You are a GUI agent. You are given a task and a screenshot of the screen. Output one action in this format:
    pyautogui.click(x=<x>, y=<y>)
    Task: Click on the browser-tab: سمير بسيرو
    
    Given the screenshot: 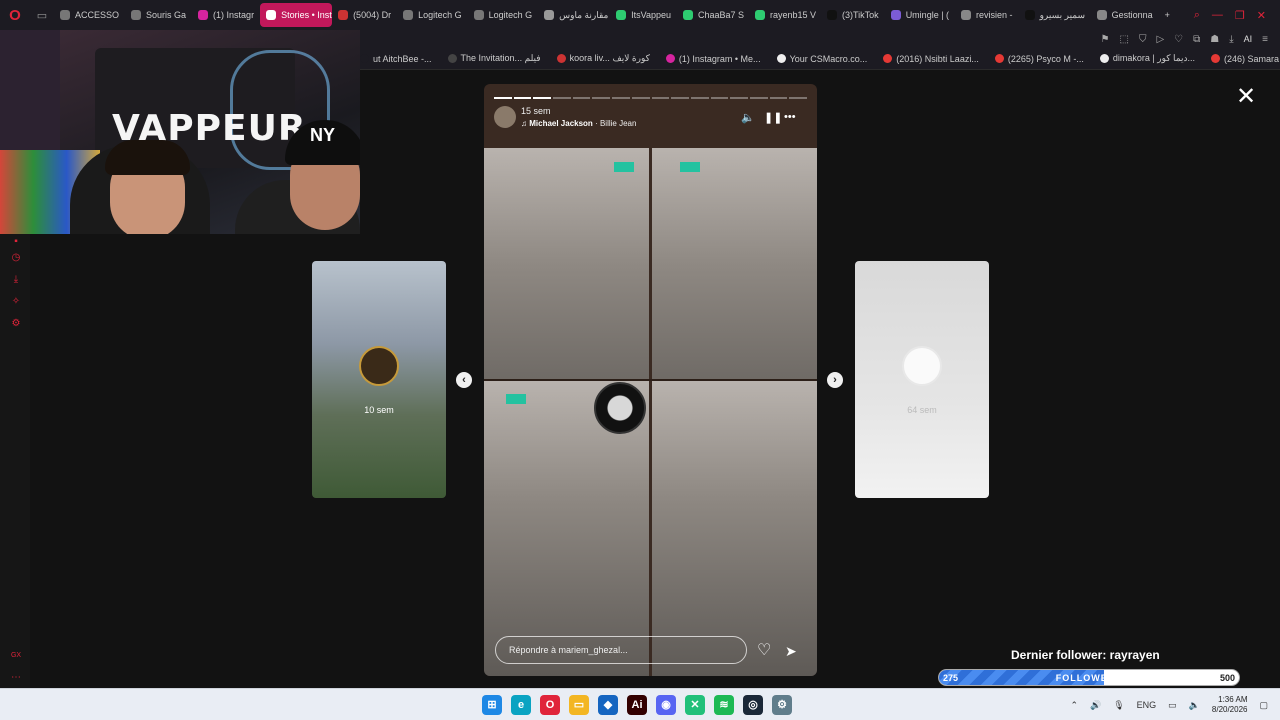 What is the action you would take?
    pyautogui.click(x=1055, y=15)
    